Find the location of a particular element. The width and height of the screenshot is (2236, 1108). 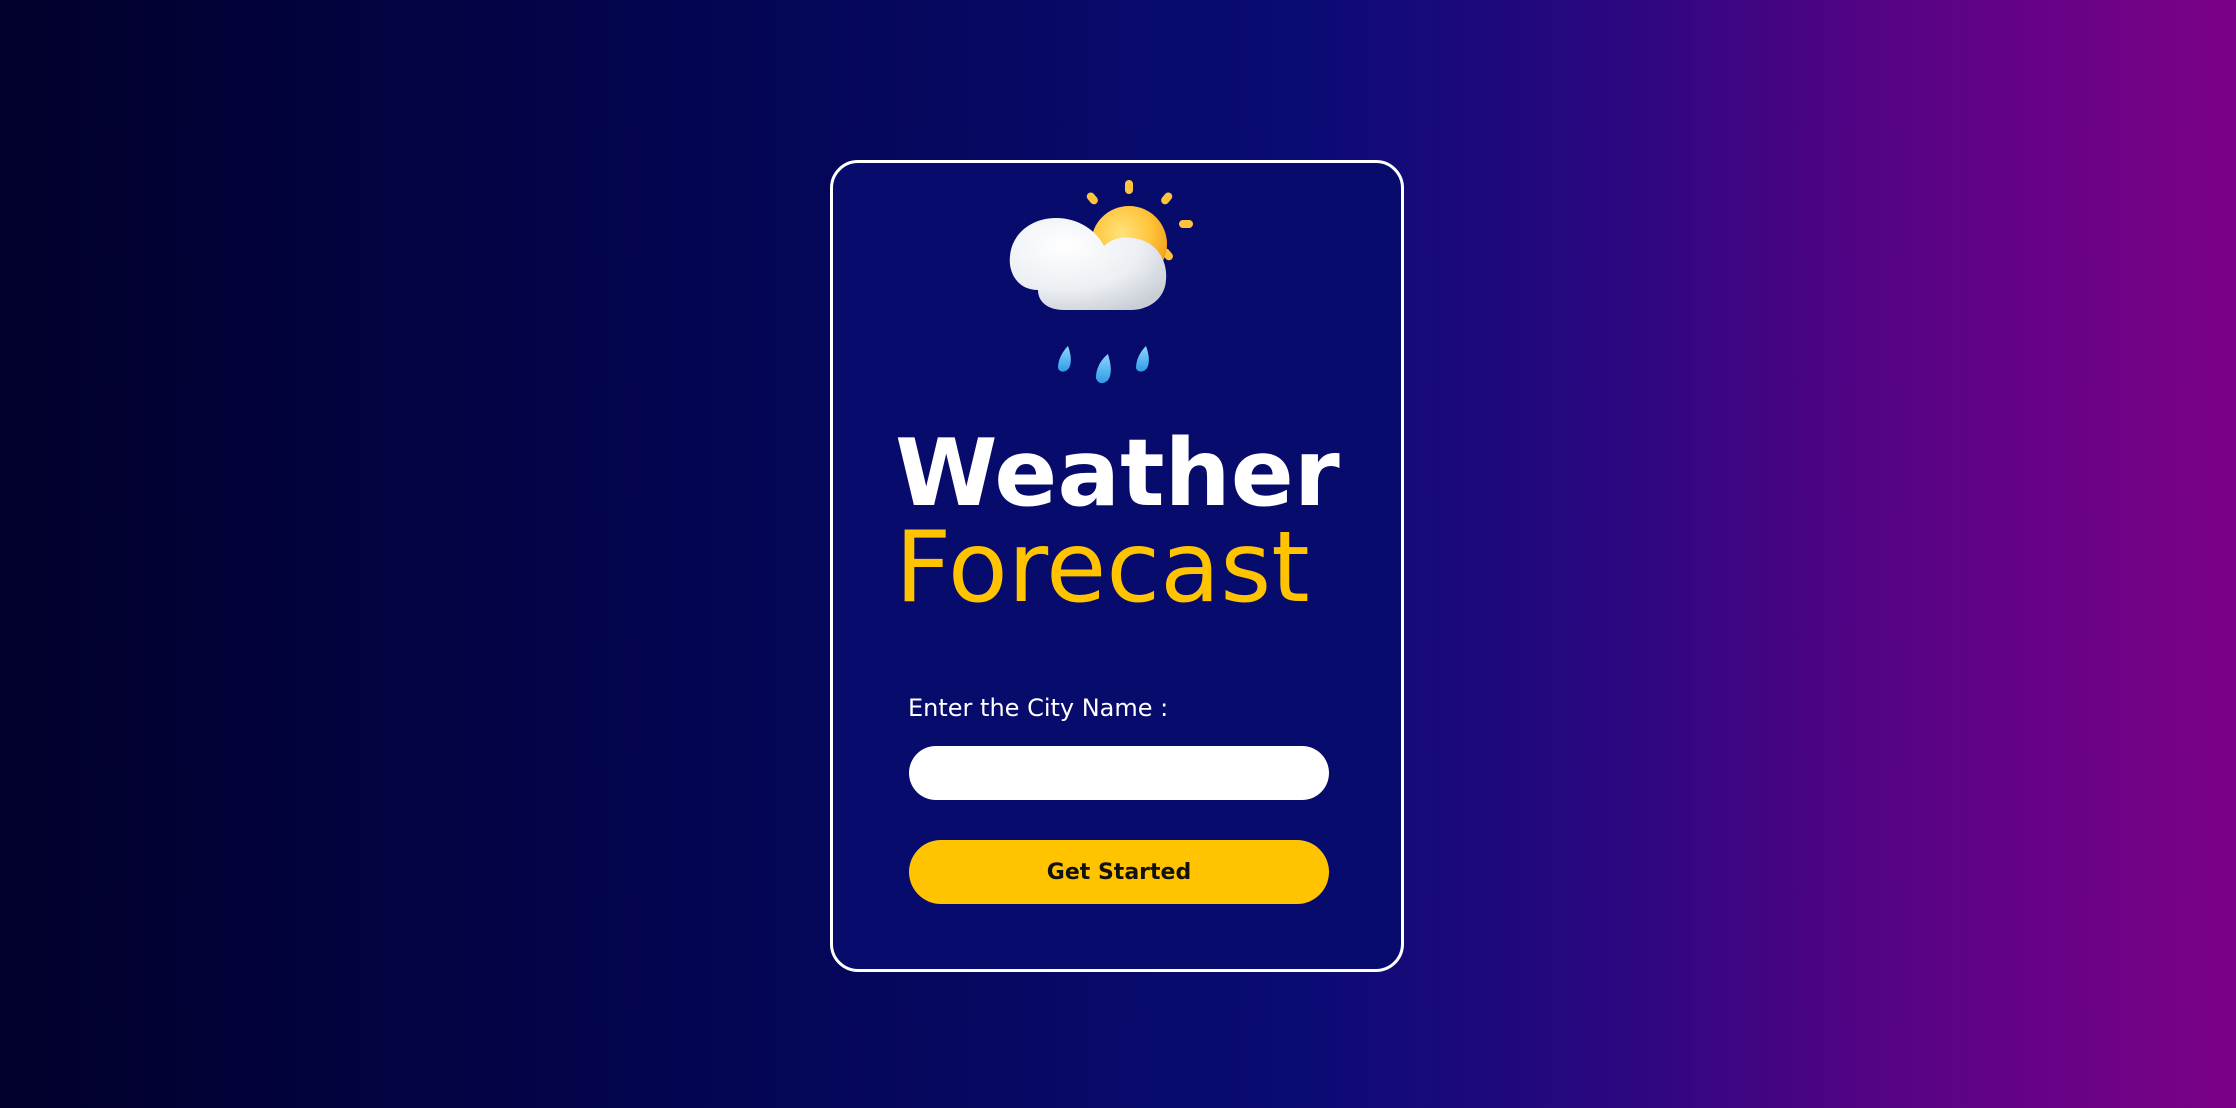

title-forecast: Forecast is located at coordinates (1102, 568).